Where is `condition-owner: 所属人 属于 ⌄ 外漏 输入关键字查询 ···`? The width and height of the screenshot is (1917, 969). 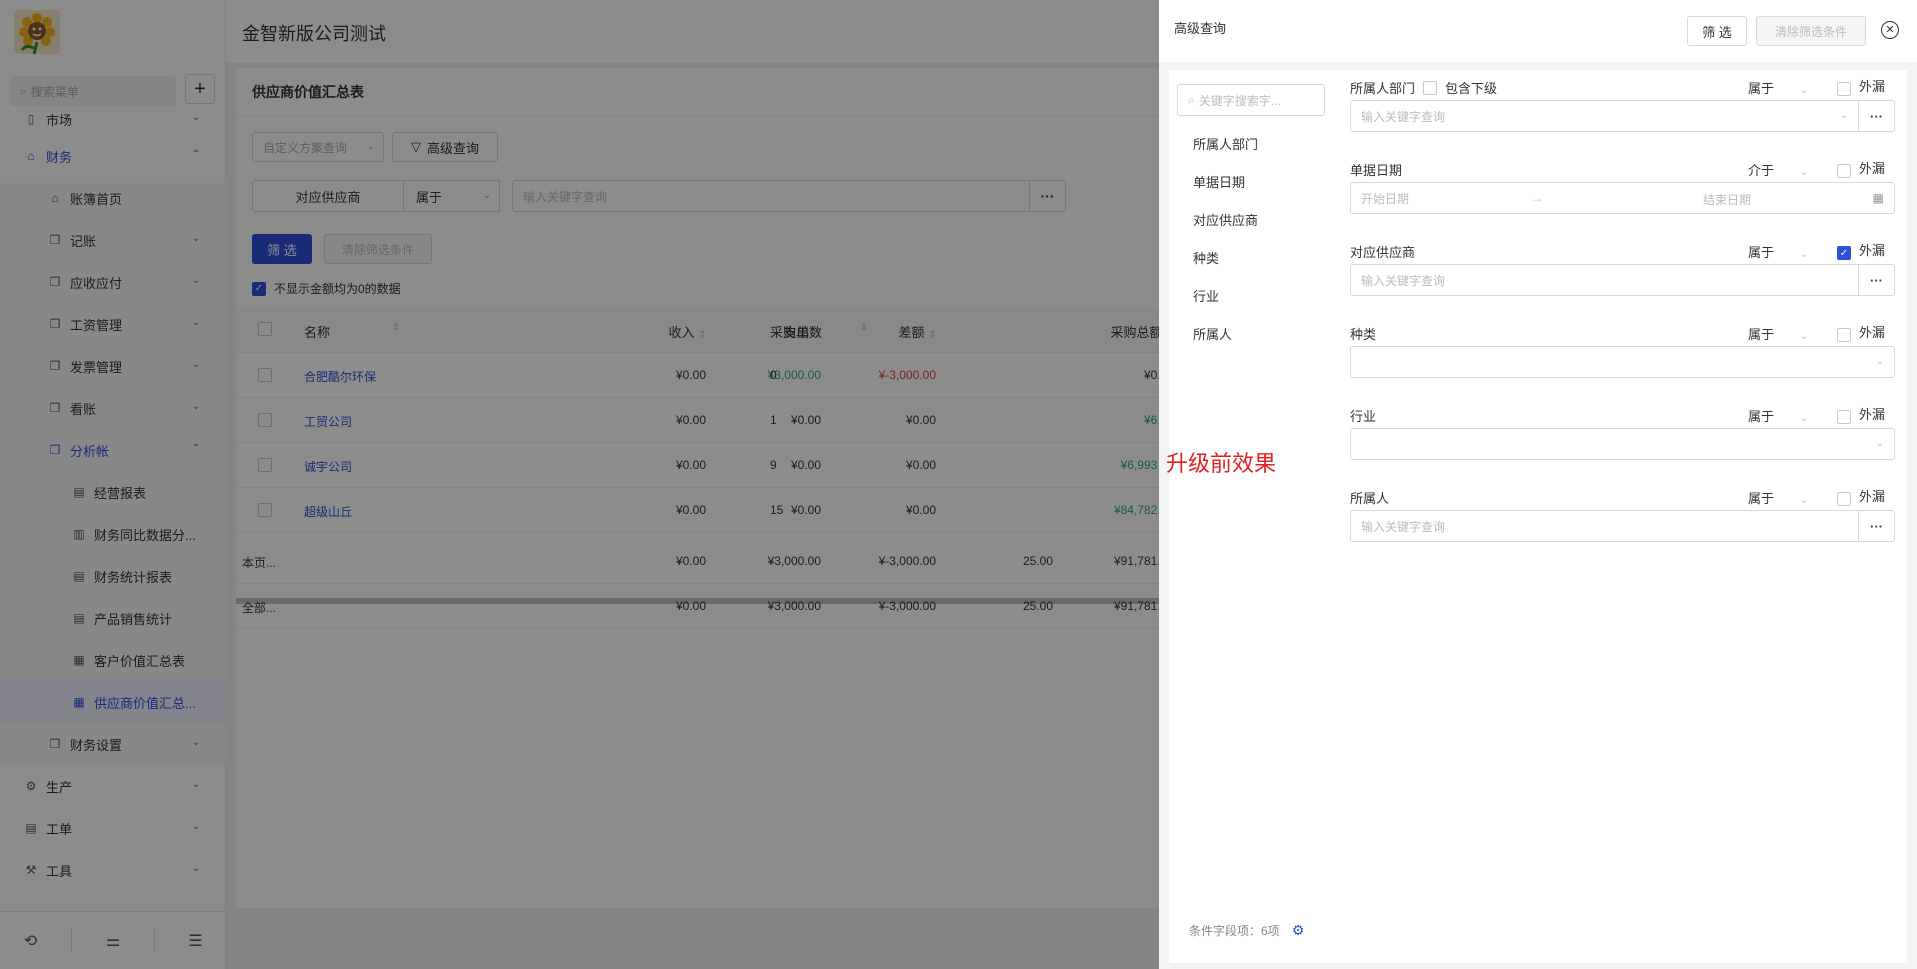
condition-owner: 所属人 属于 ⌄ 外漏 输入关键字查询 ··· is located at coordinates (1622, 518).